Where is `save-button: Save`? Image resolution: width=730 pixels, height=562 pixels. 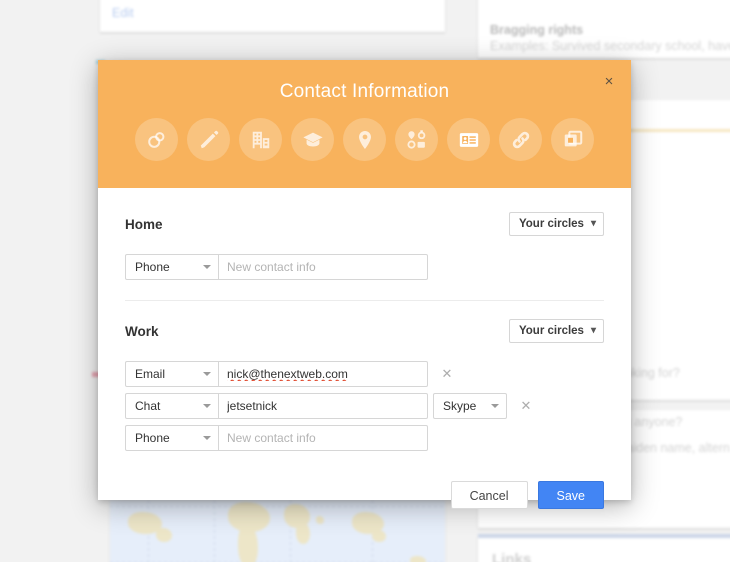 save-button: Save is located at coordinates (570, 495).